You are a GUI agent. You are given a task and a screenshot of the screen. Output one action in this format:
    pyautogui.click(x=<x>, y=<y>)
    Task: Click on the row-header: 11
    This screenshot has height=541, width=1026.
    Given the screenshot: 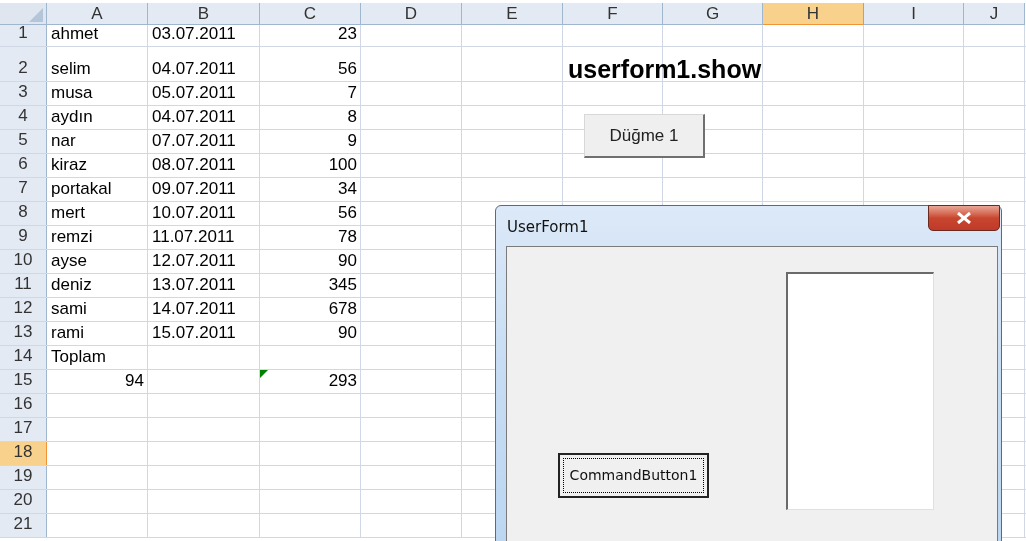 What is the action you would take?
    pyautogui.click(x=23, y=285)
    